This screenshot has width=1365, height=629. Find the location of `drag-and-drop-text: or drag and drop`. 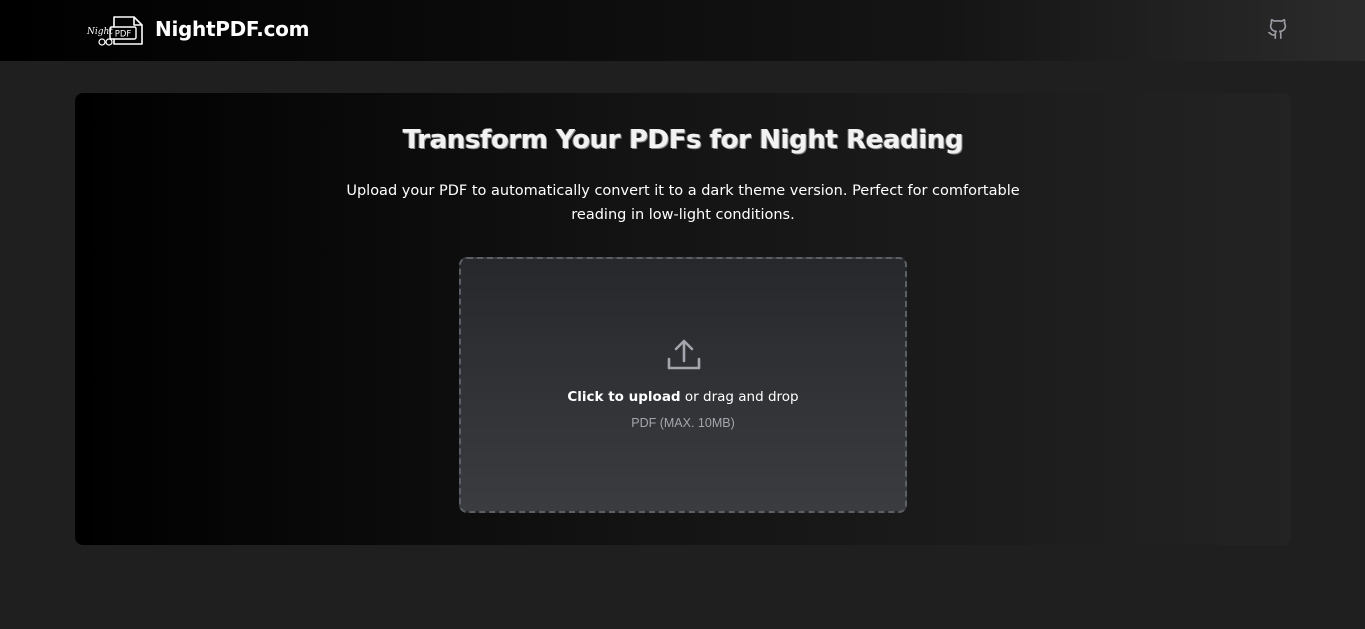

drag-and-drop-text: or drag and drop is located at coordinates (739, 397).